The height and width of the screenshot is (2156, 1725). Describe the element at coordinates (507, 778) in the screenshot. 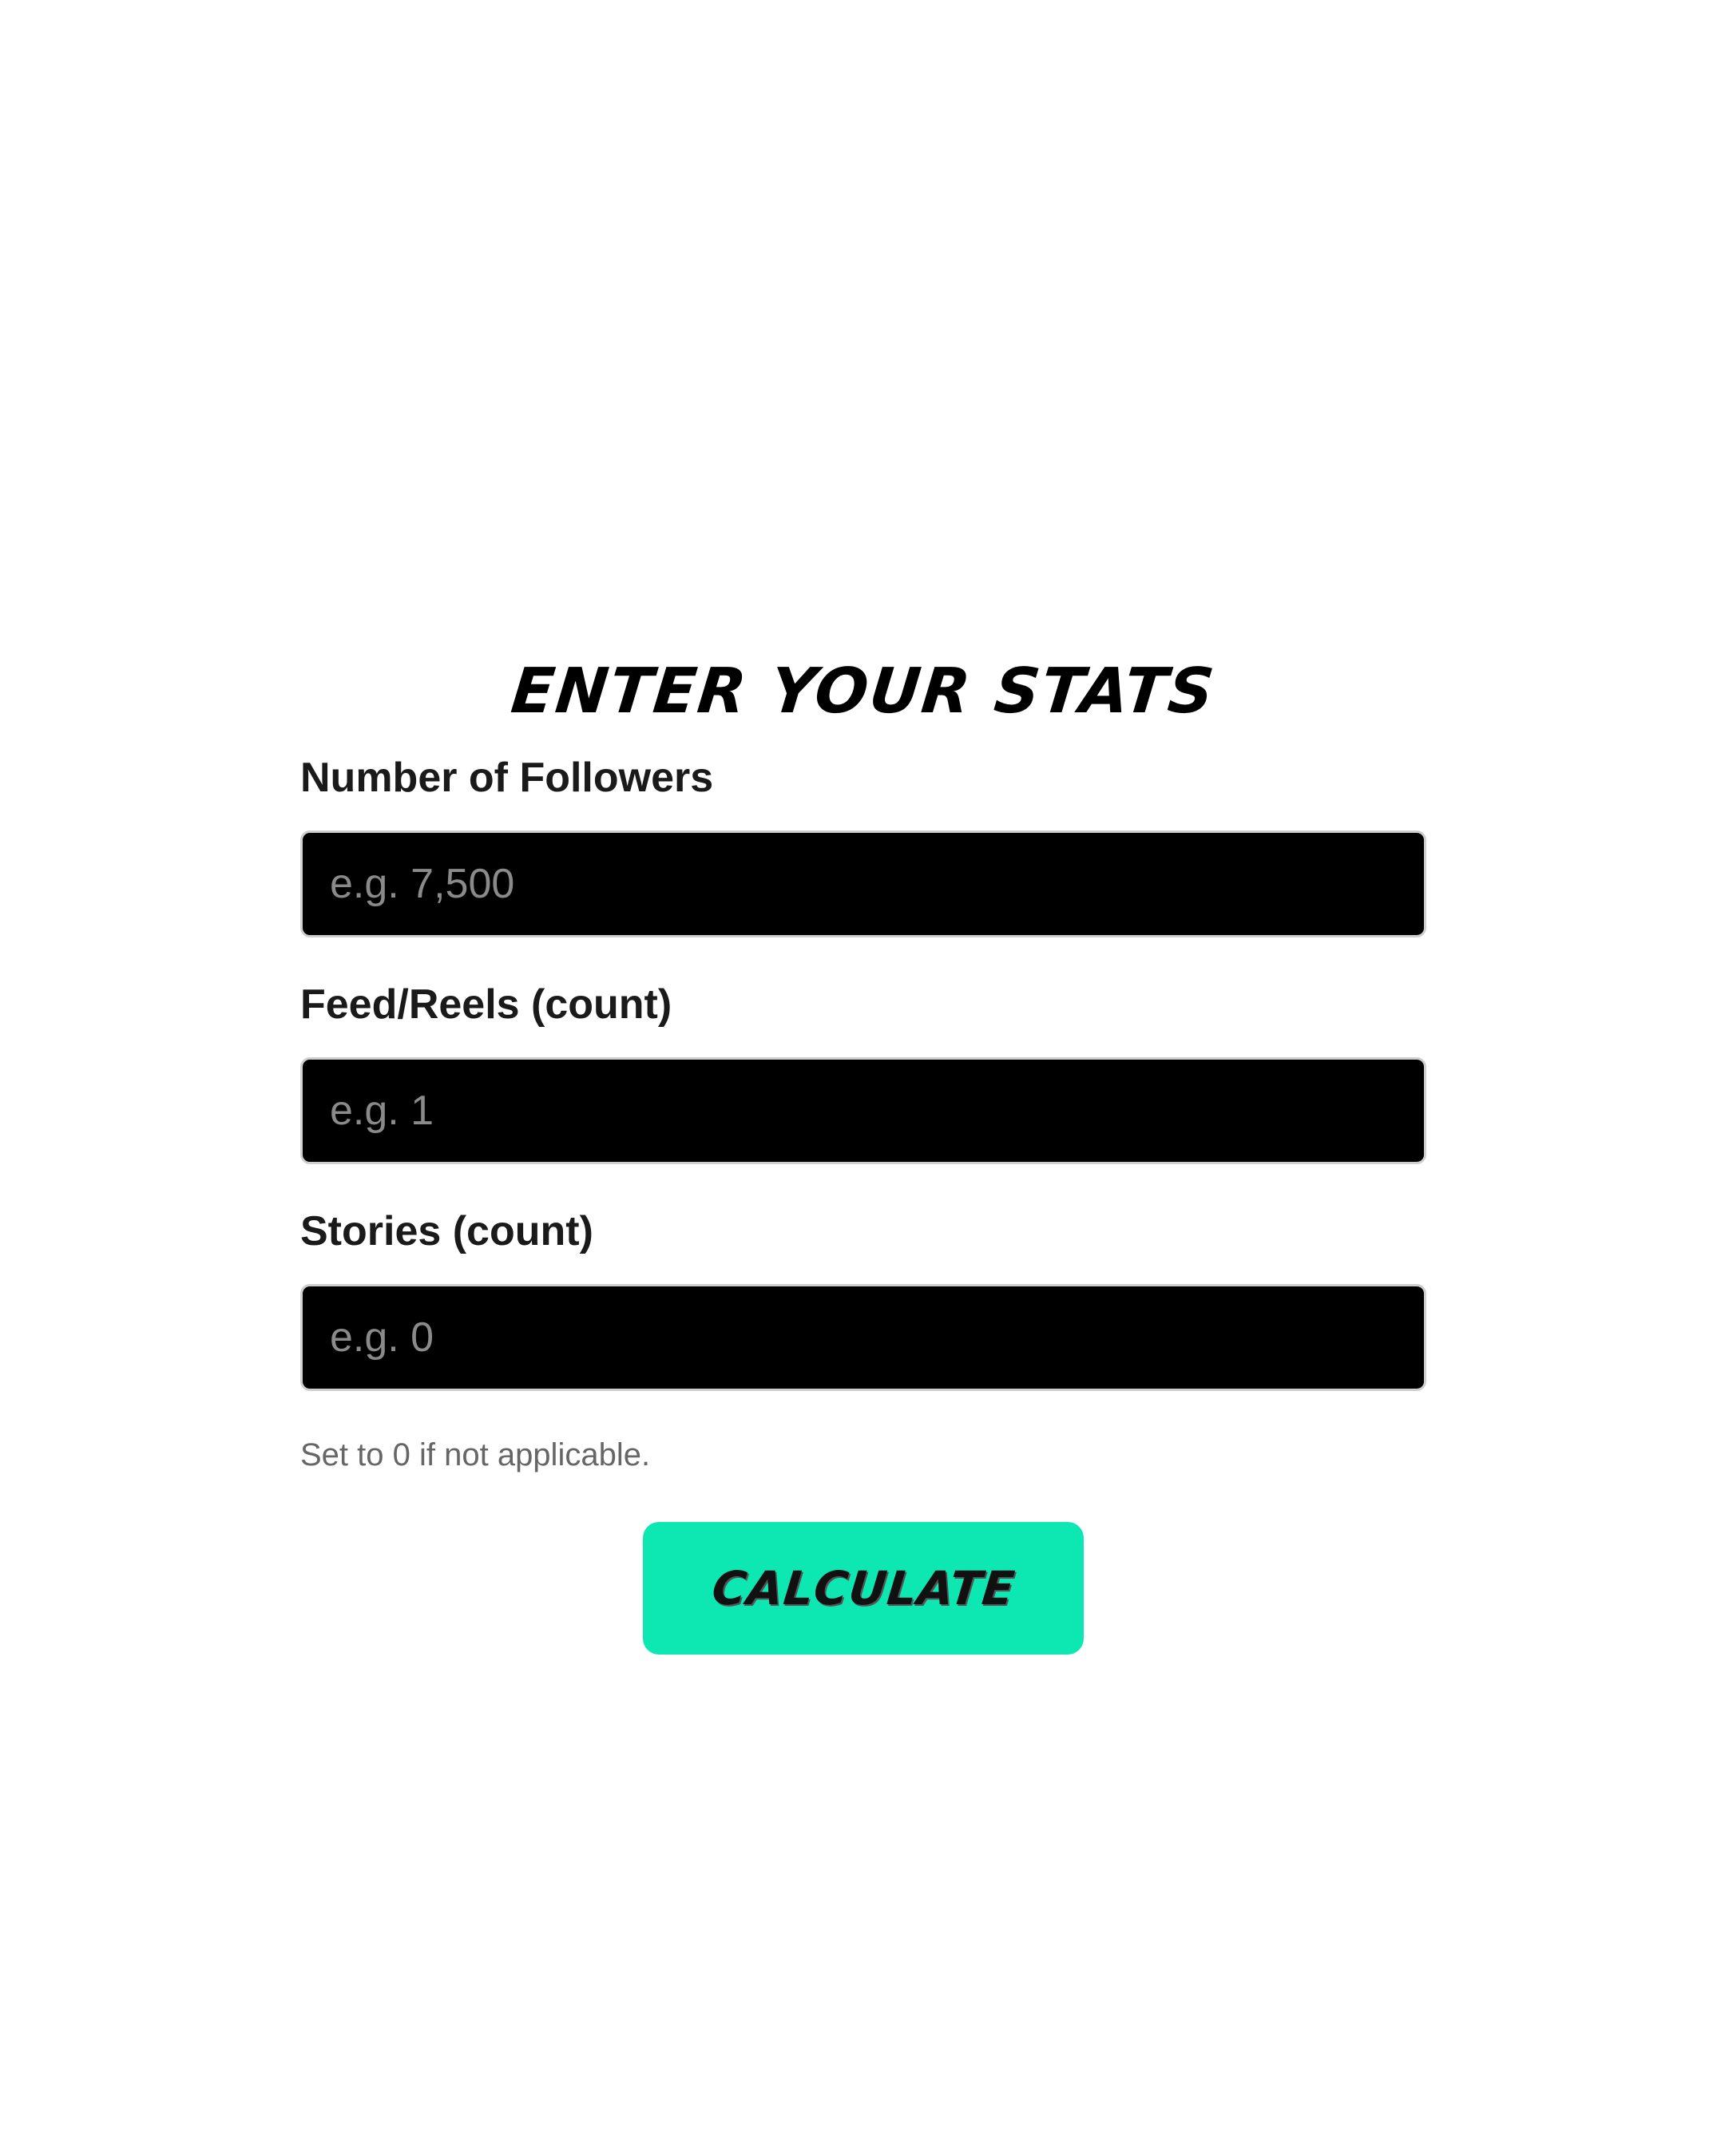

I see `followers-label: Number of Followers` at that location.